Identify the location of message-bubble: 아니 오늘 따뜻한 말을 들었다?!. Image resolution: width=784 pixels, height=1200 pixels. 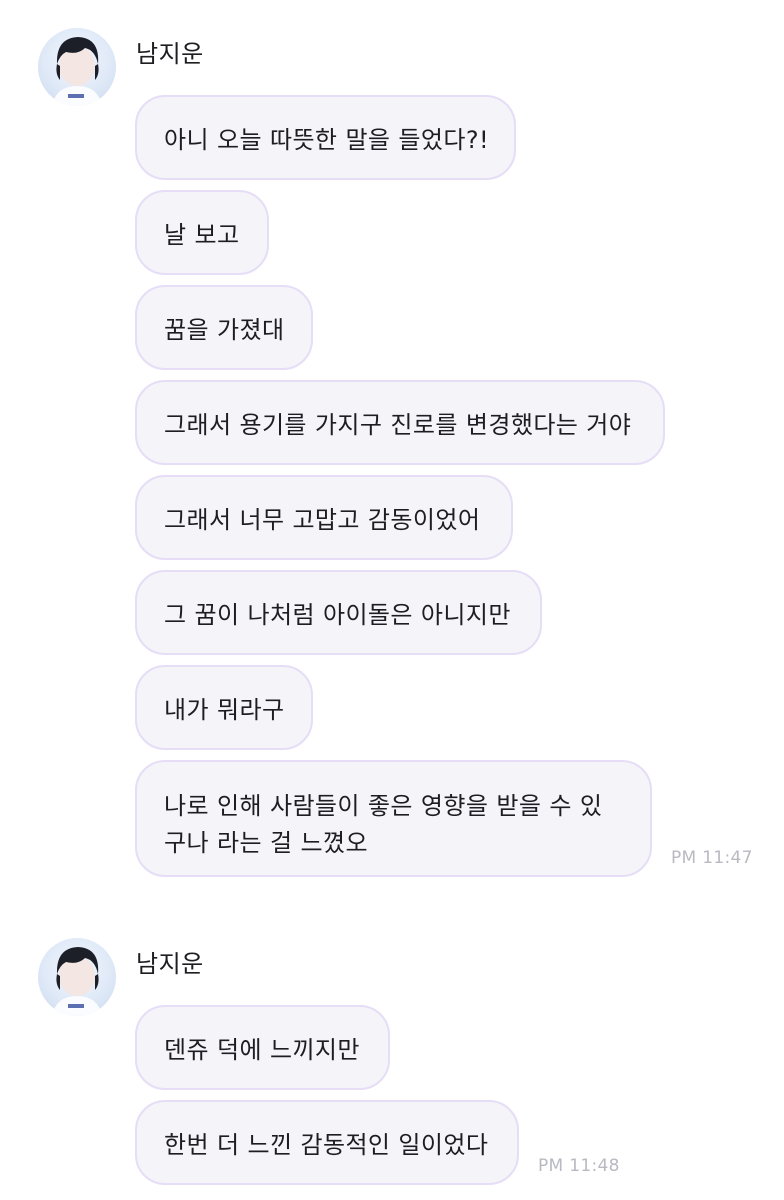
(325, 137).